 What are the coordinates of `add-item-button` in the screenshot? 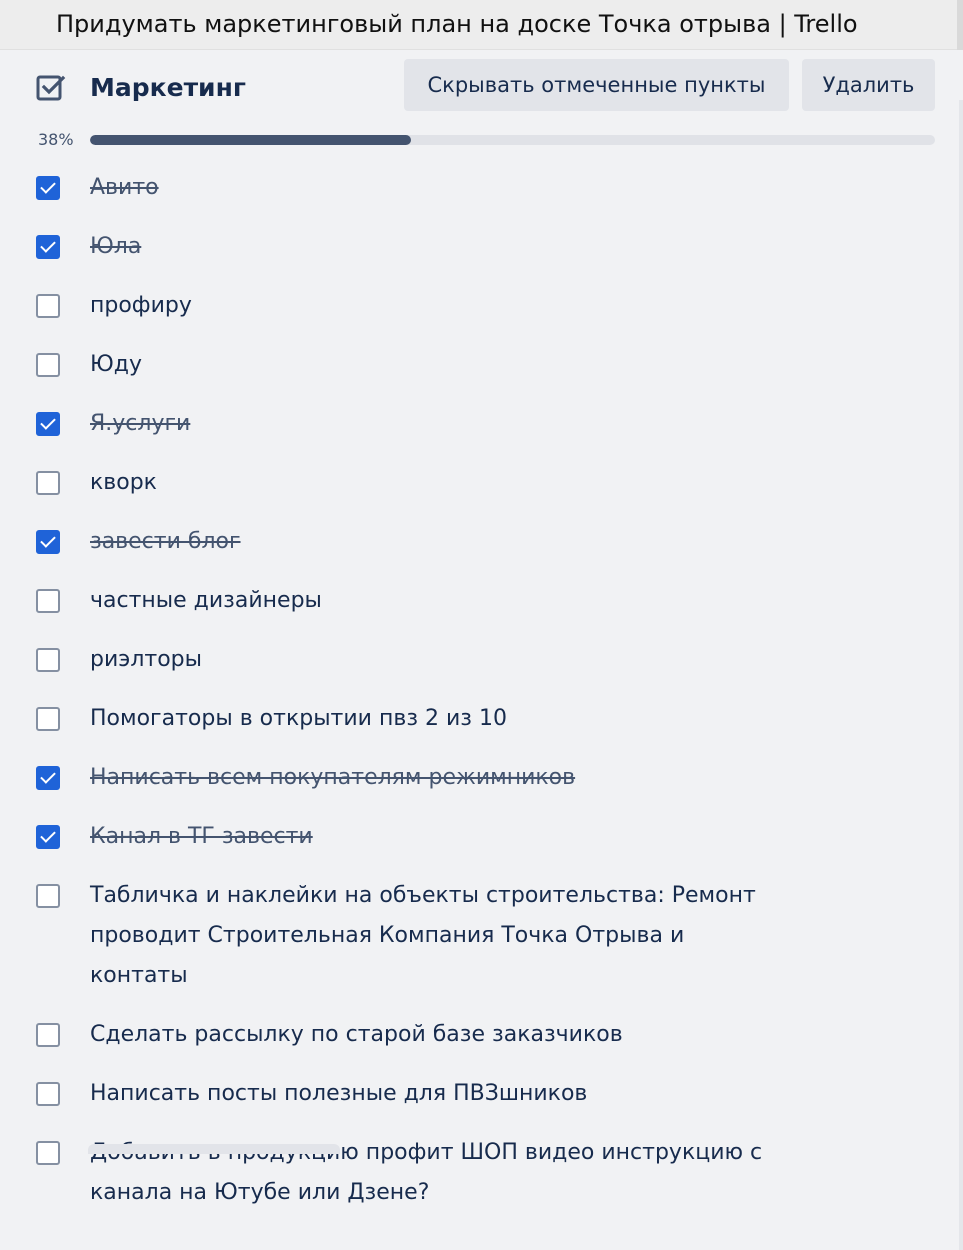 It's located at (214, 1149).